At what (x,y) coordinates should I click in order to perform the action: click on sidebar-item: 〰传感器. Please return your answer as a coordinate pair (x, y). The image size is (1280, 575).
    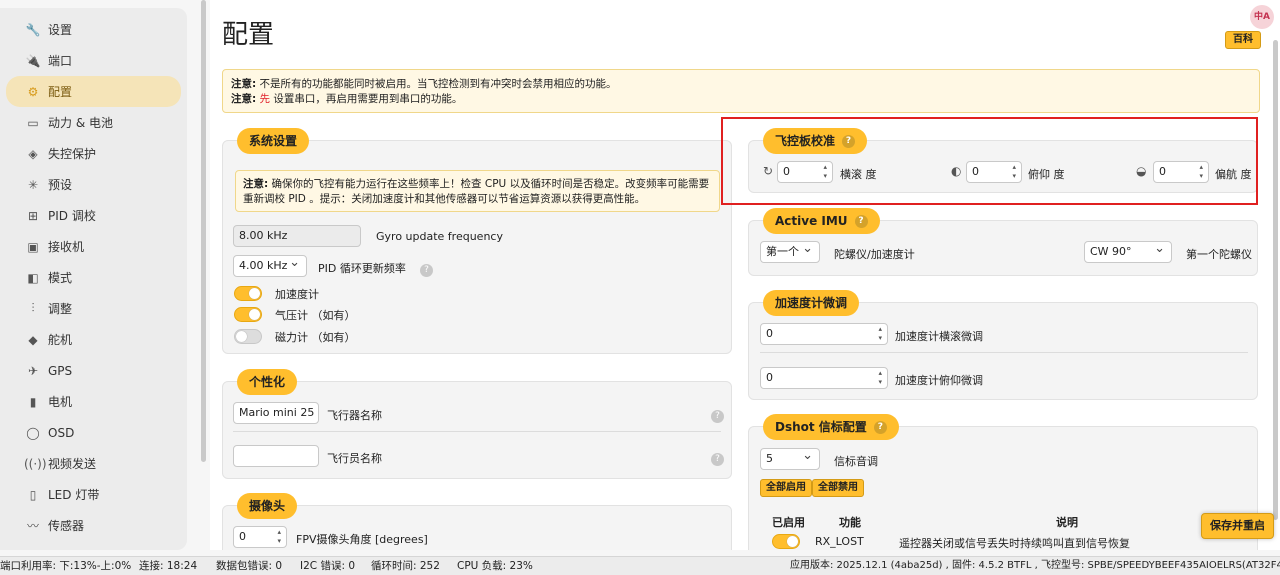
    Looking at the image, I should click on (93, 525).